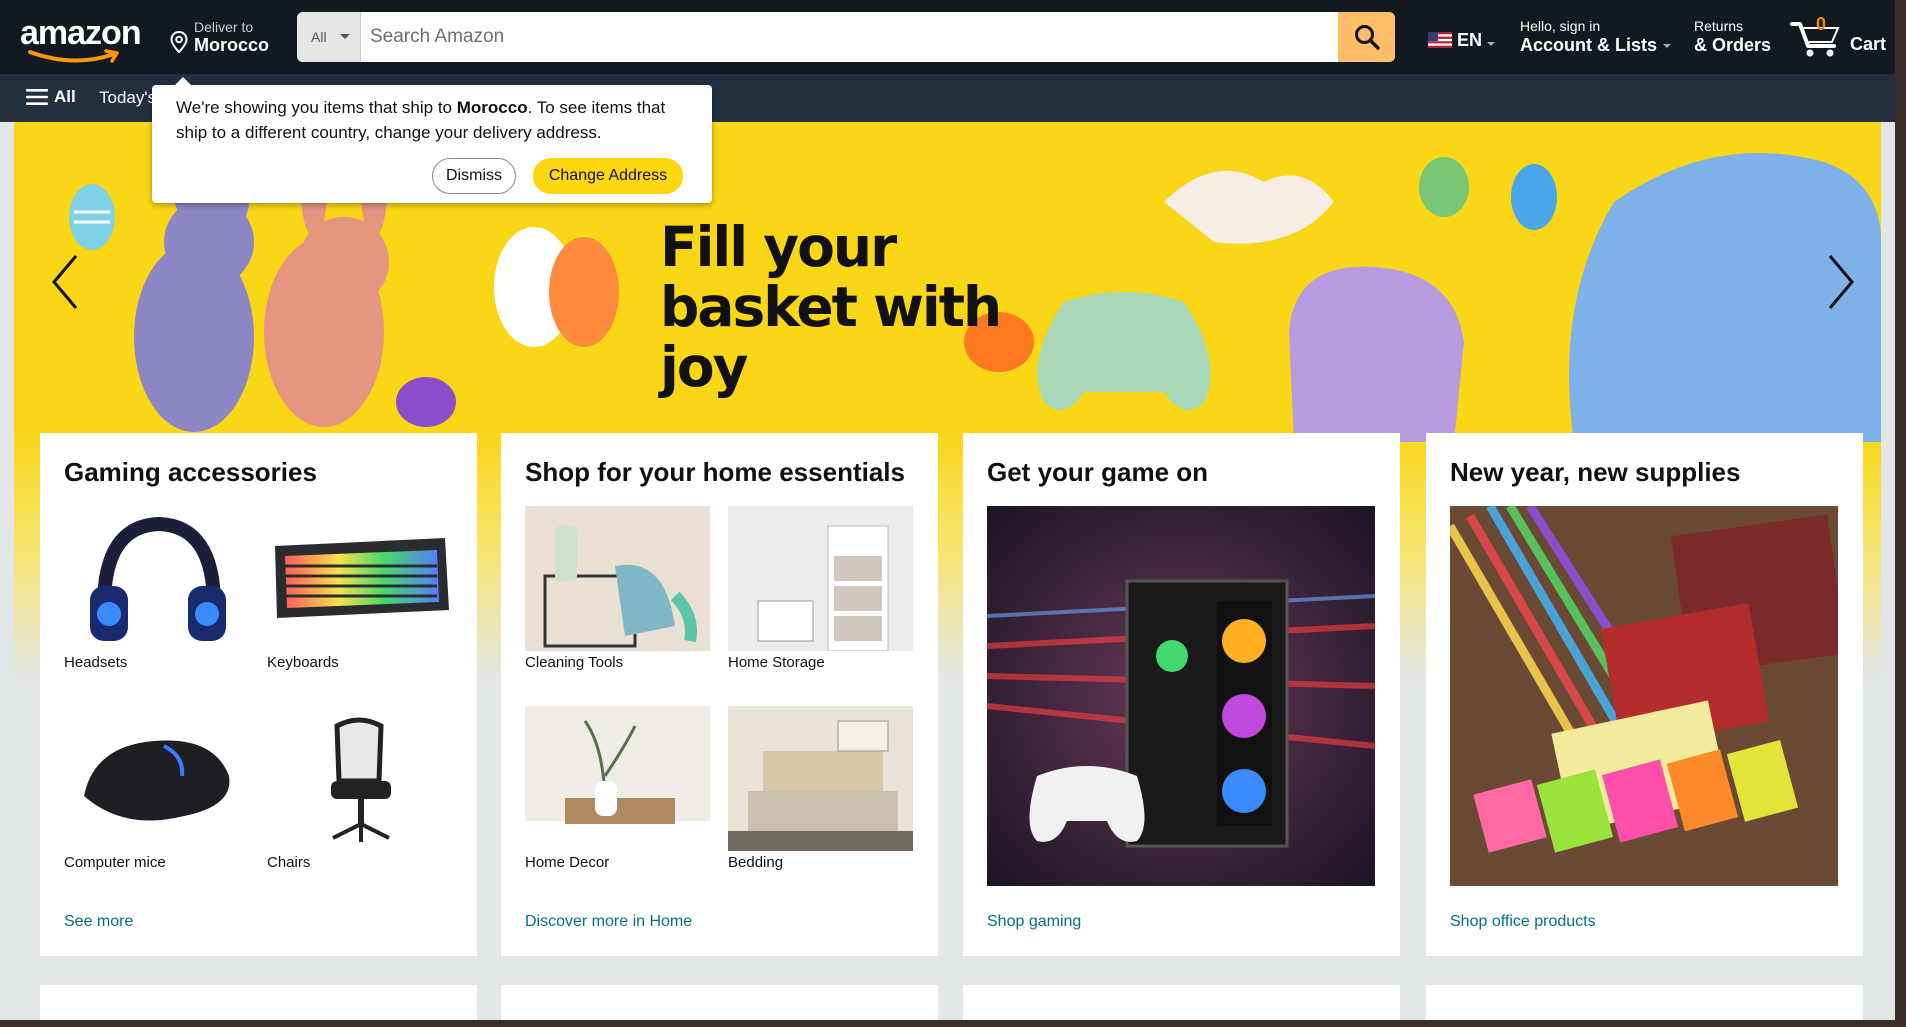  What do you see at coordinates (98, 922) in the screenshot?
I see `see-more-link: See more` at bounding box center [98, 922].